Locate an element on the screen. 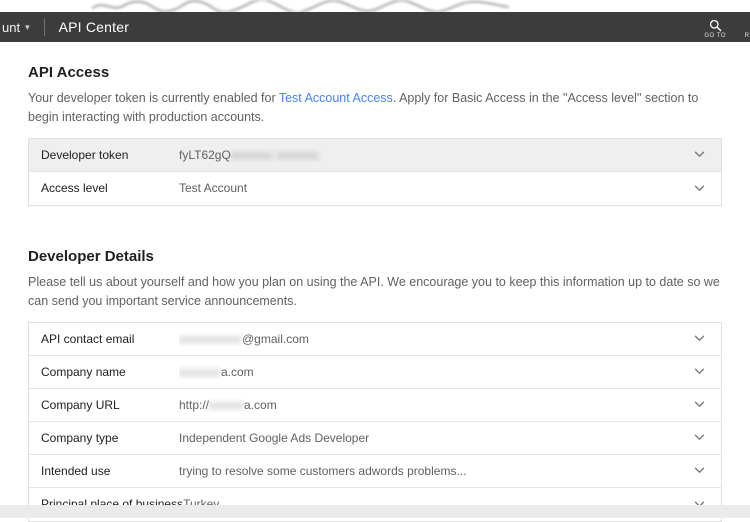  row-label: Company URL is located at coordinates (80, 404).